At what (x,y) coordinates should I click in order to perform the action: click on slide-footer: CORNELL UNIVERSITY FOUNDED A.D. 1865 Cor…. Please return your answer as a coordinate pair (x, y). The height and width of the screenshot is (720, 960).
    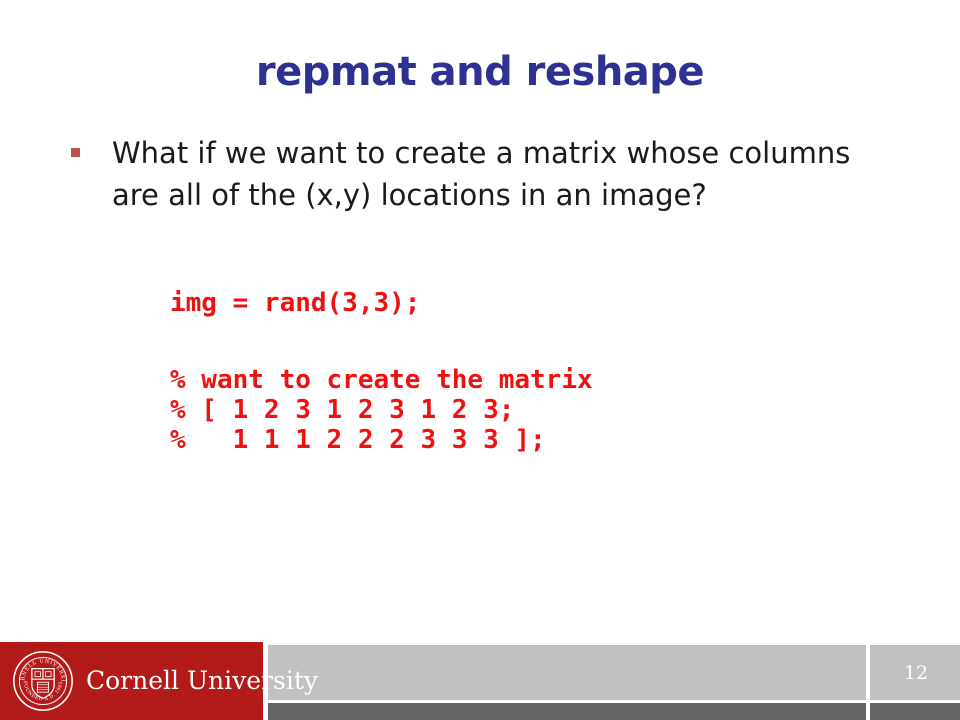
    Looking at the image, I should click on (480, 681).